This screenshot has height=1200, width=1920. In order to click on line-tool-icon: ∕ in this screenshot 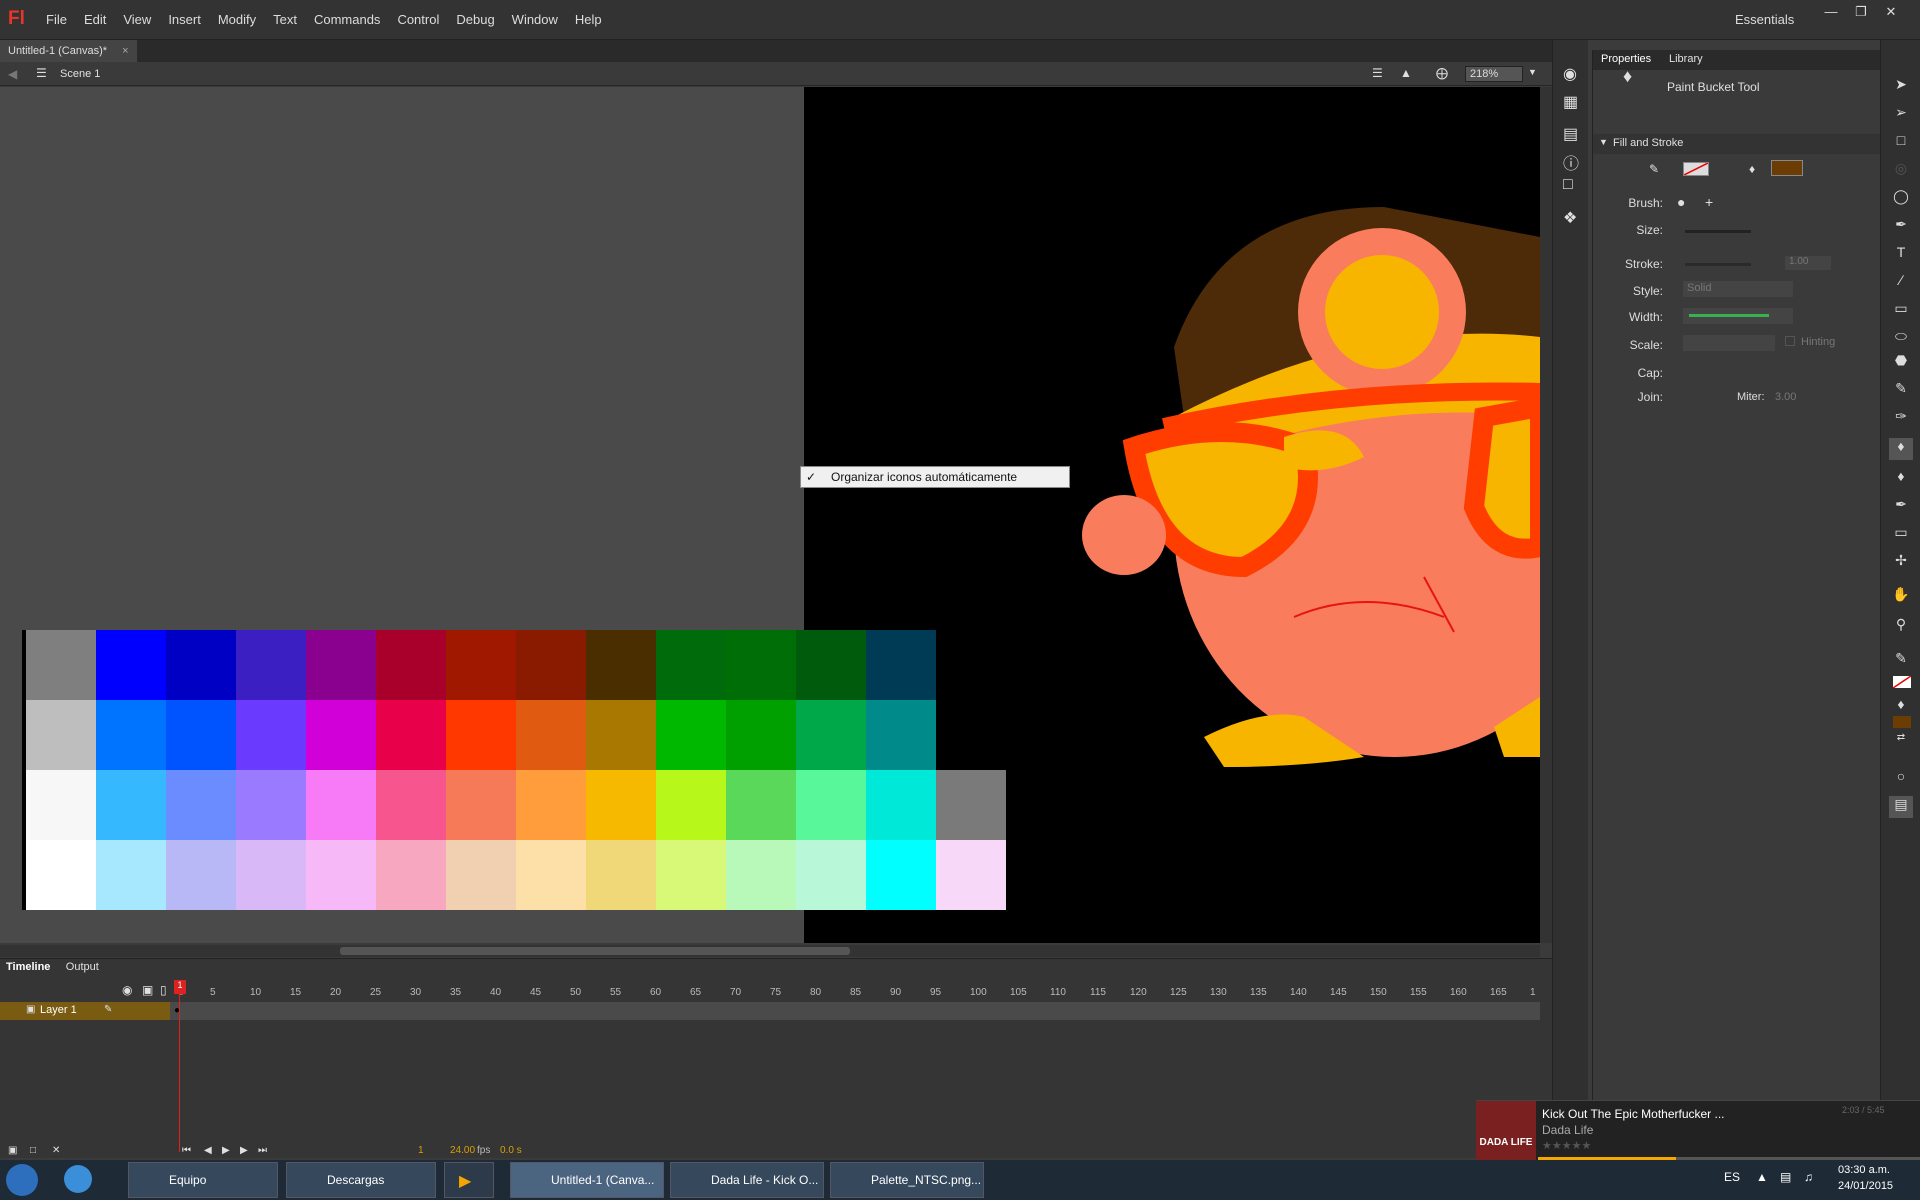, I will do `click(1901, 283)`.